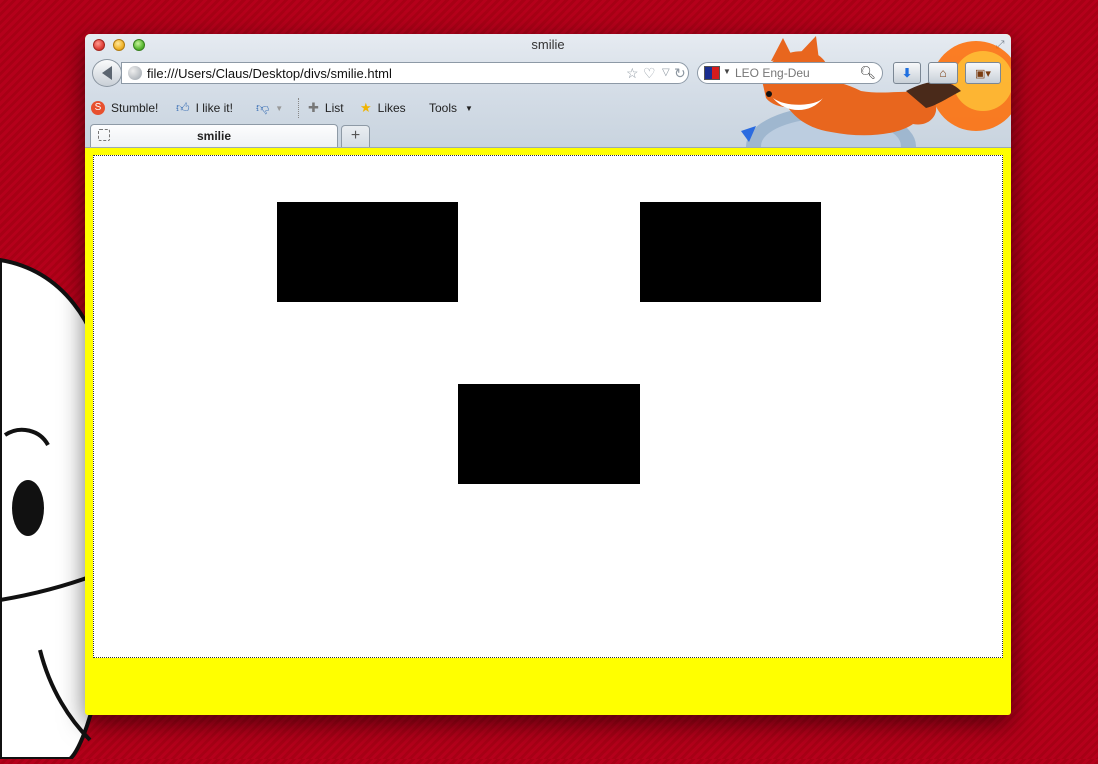  Describe the element at coordinates (730, 252) in the screenshot. I see `right-eye-block` at that location.